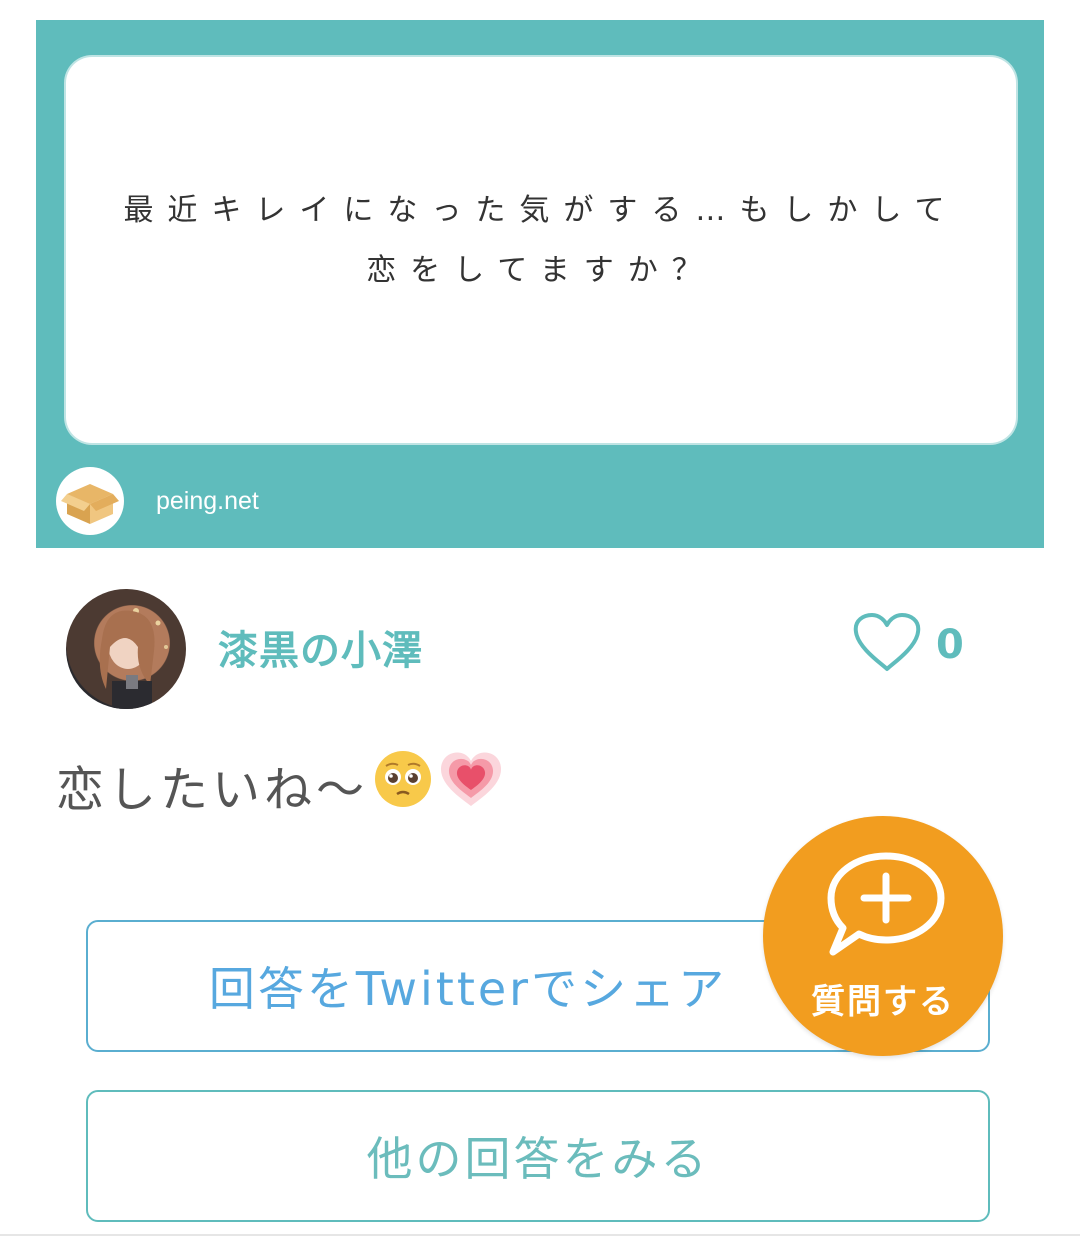 The width and height of the screenshot is (1080, 1243). I want to click on cardboard-box-icon, so click(90, 501).